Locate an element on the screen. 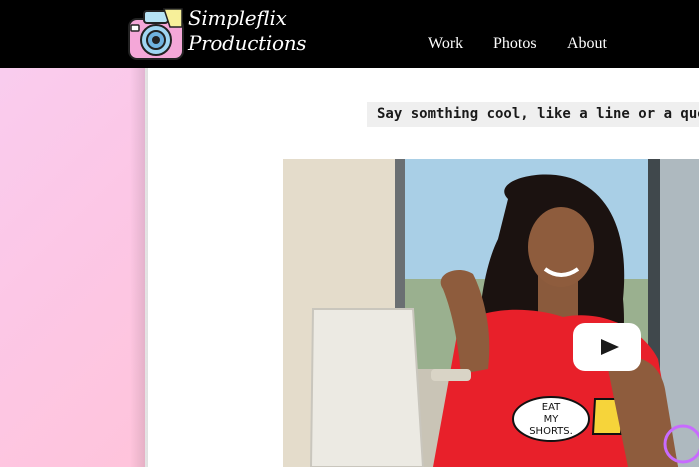 This screenshot has width=699, height=467. shirt-text-3: SHORTS. is located at coordinates (551, 431).